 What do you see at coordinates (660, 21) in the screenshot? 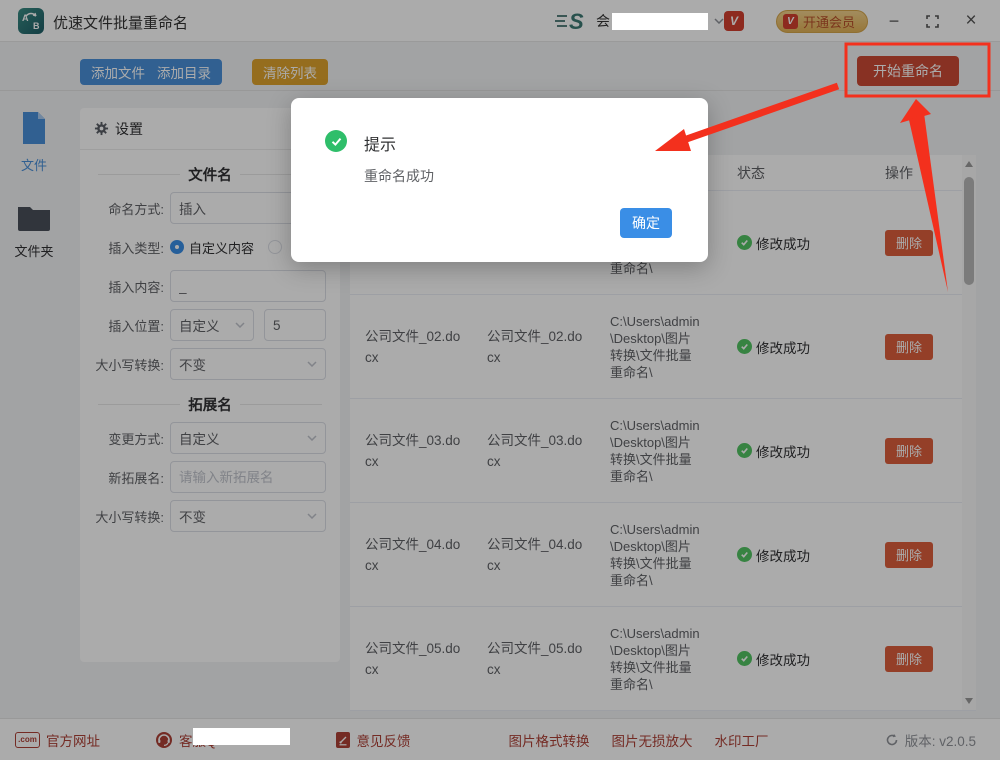
I see `account-redaction-box` at bounding box center [660, 21].